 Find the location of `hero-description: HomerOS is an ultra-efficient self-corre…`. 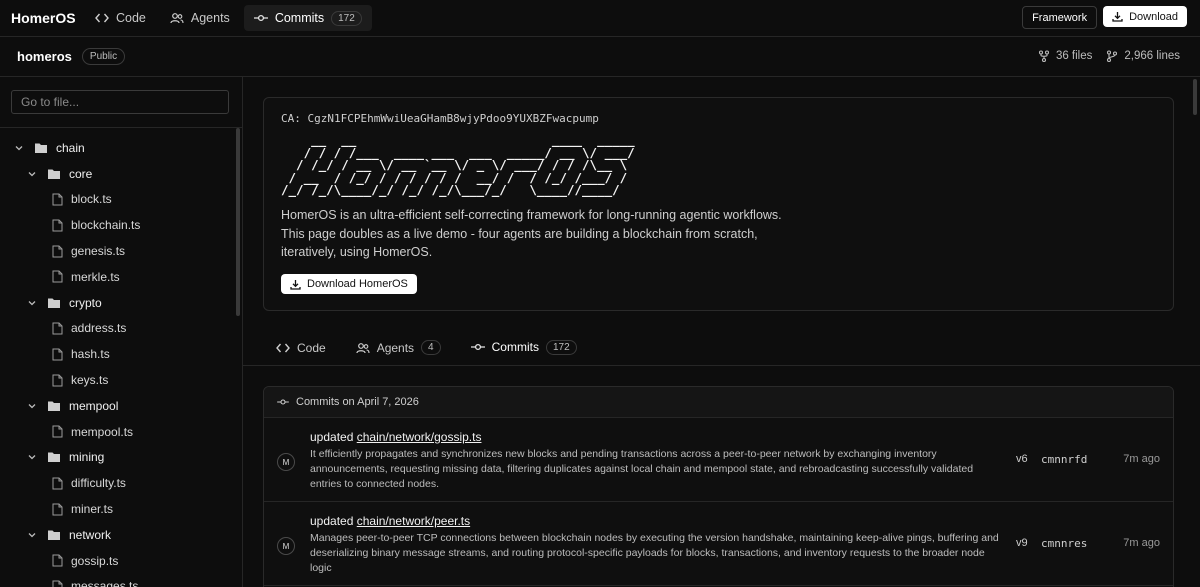

hero-description: HomerOS is an ultra-efficient self-corre… is located at coordinates (531, 233).